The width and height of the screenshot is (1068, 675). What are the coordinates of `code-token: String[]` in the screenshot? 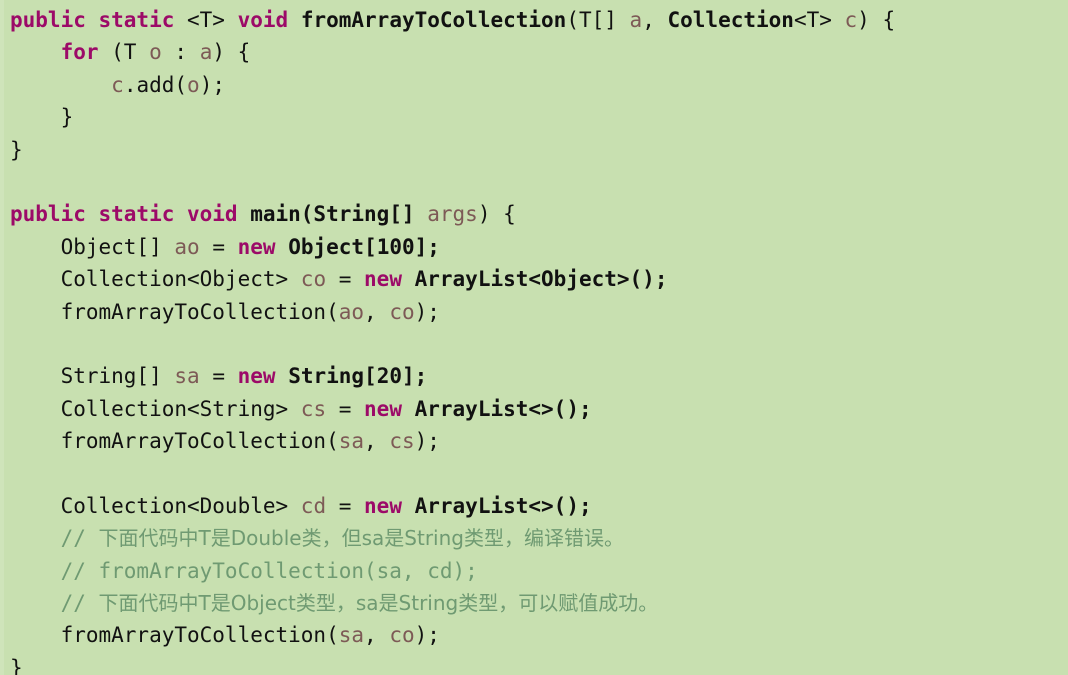 It's located at (92, 376).